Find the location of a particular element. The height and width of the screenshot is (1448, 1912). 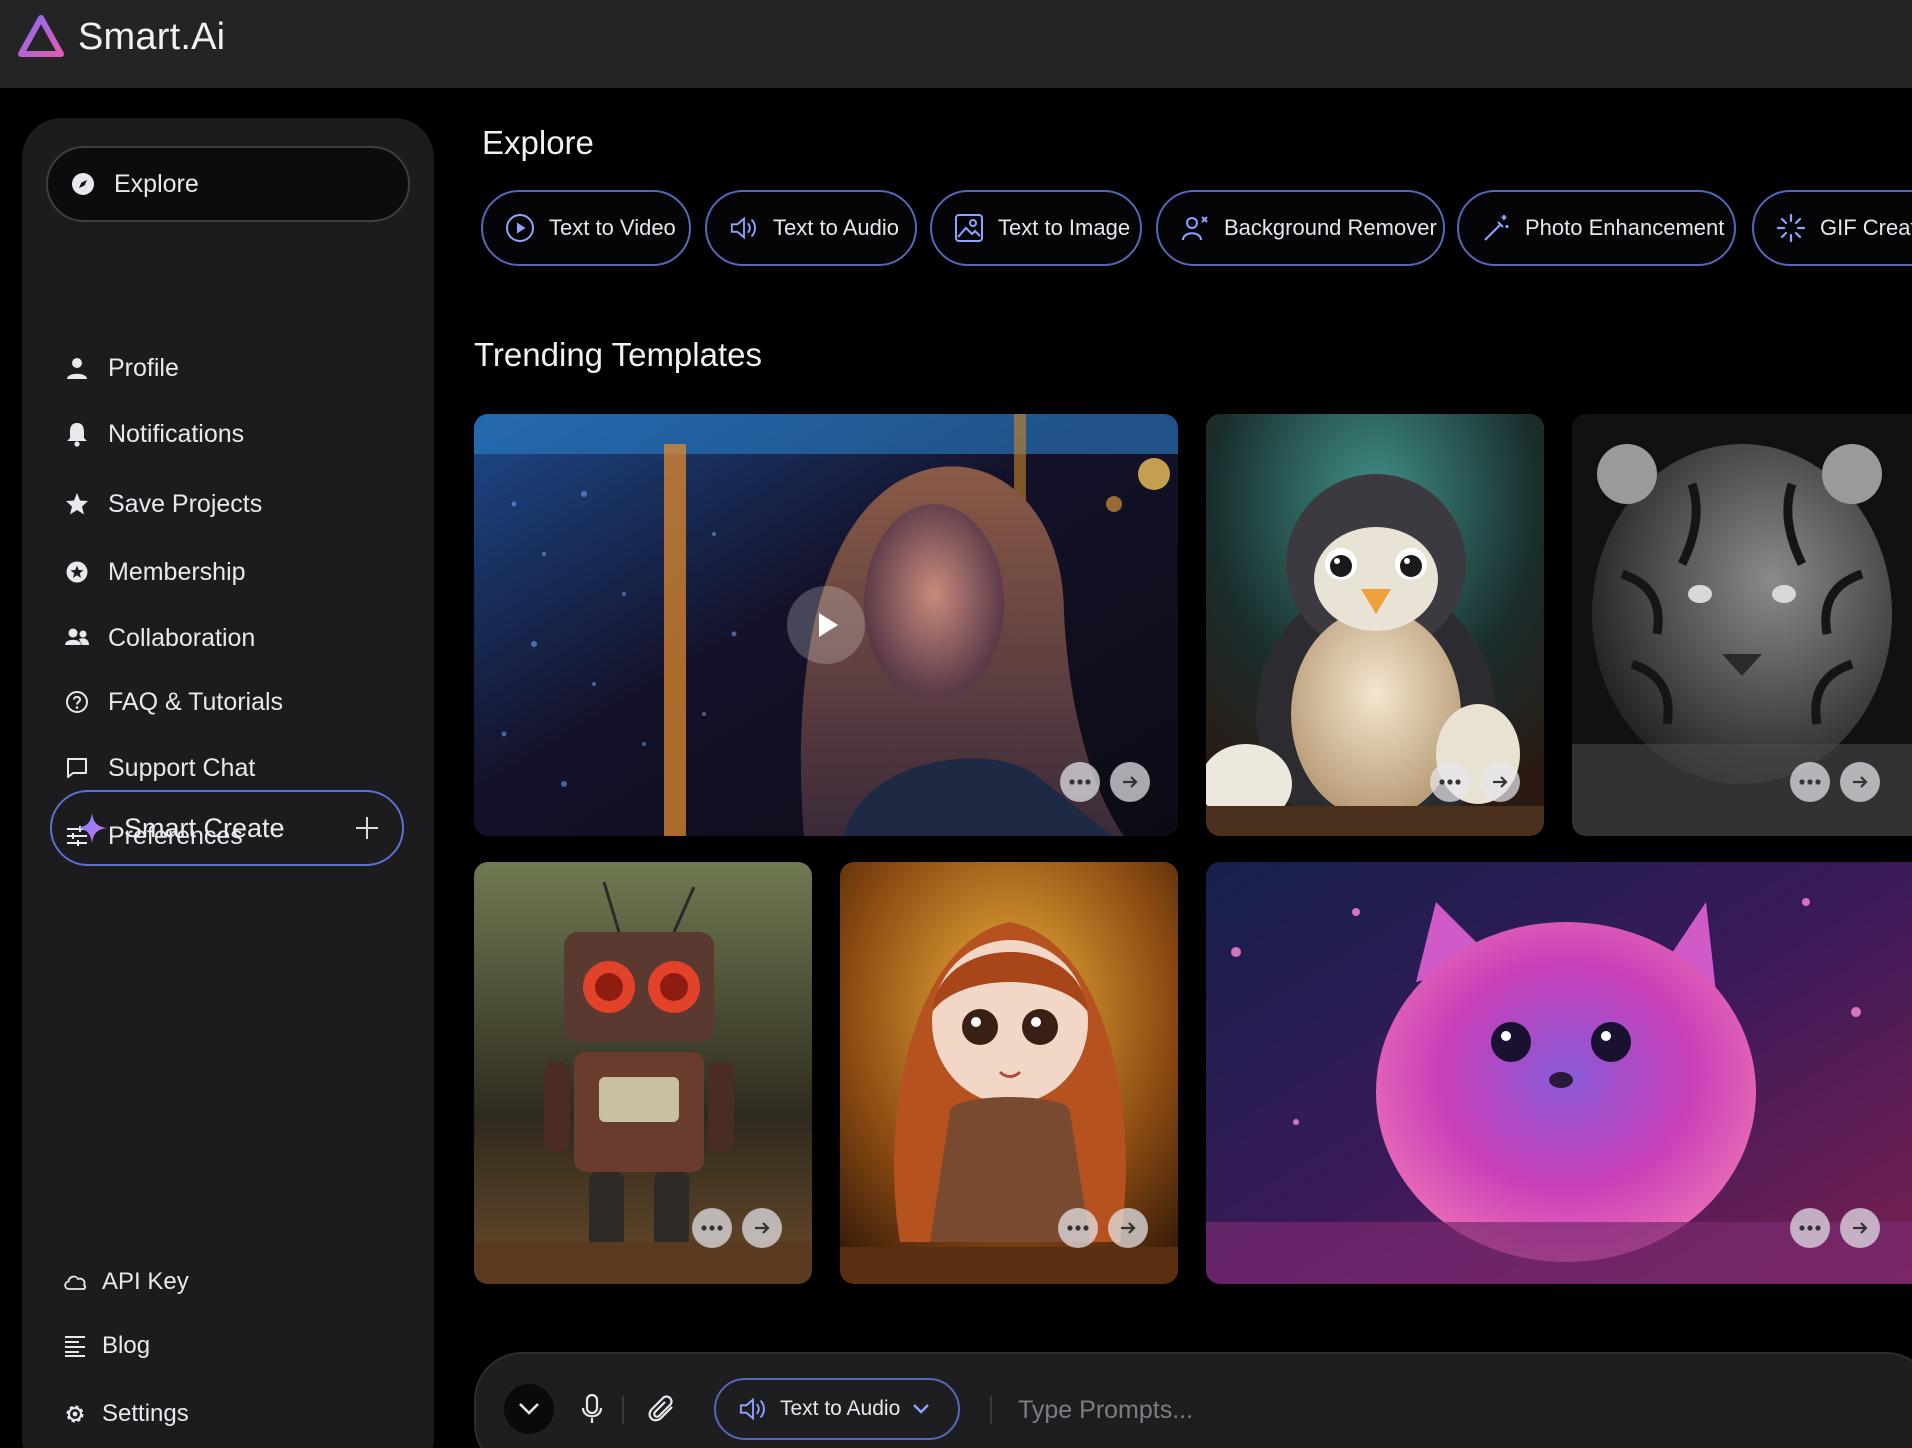

play-button is located at coordinates (826, 625).